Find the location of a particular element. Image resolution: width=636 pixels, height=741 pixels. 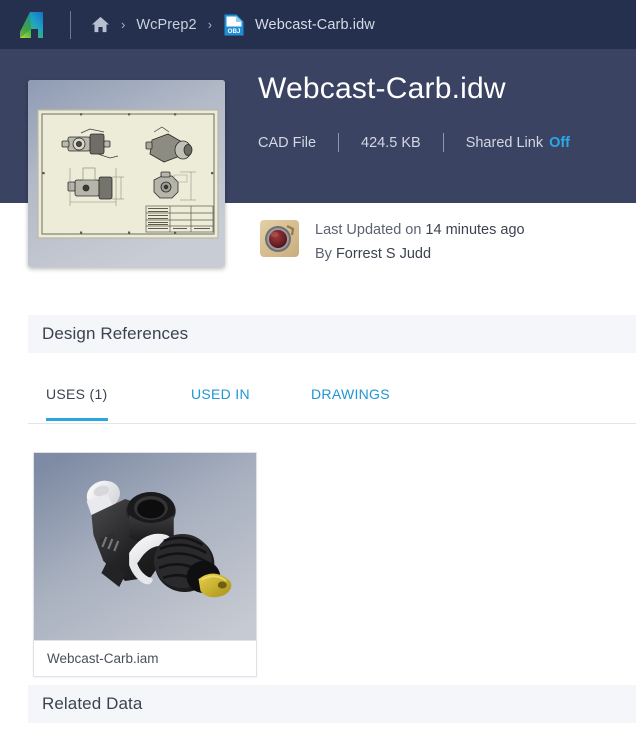

page-title: Webcast-Carb.idw is located at coordinates (382, 88).